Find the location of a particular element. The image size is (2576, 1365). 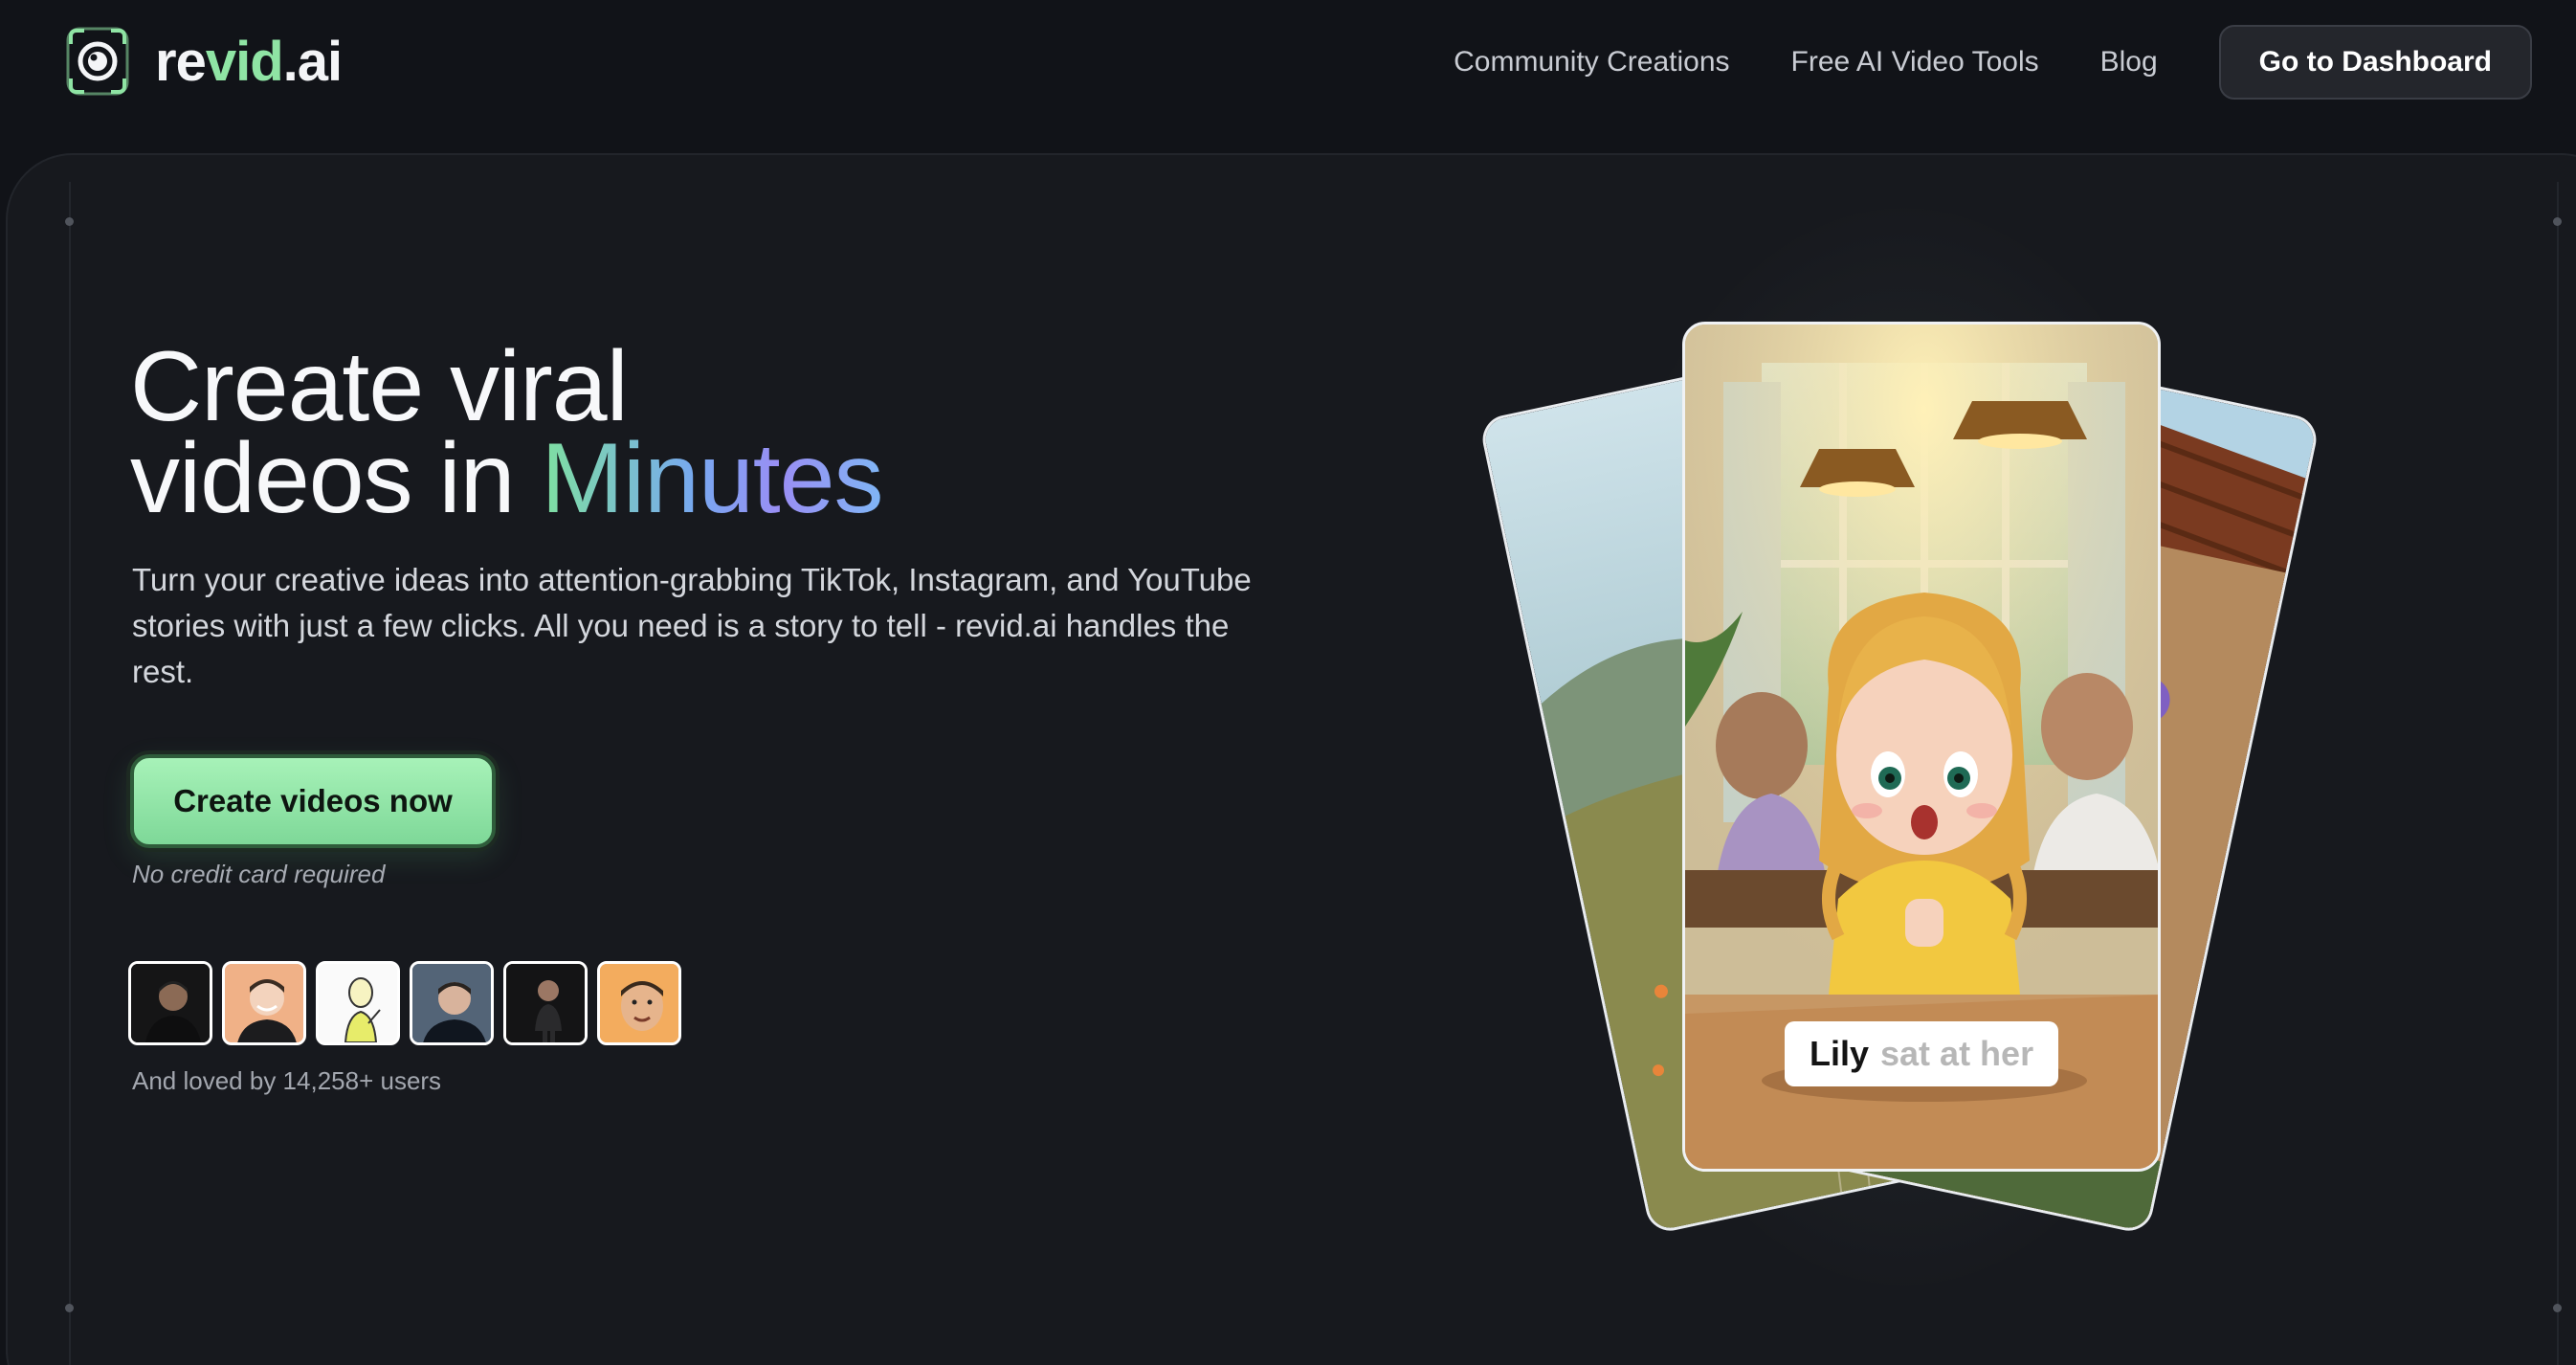

caption-active-word: Lily is located at coordinates (1840, 1053).